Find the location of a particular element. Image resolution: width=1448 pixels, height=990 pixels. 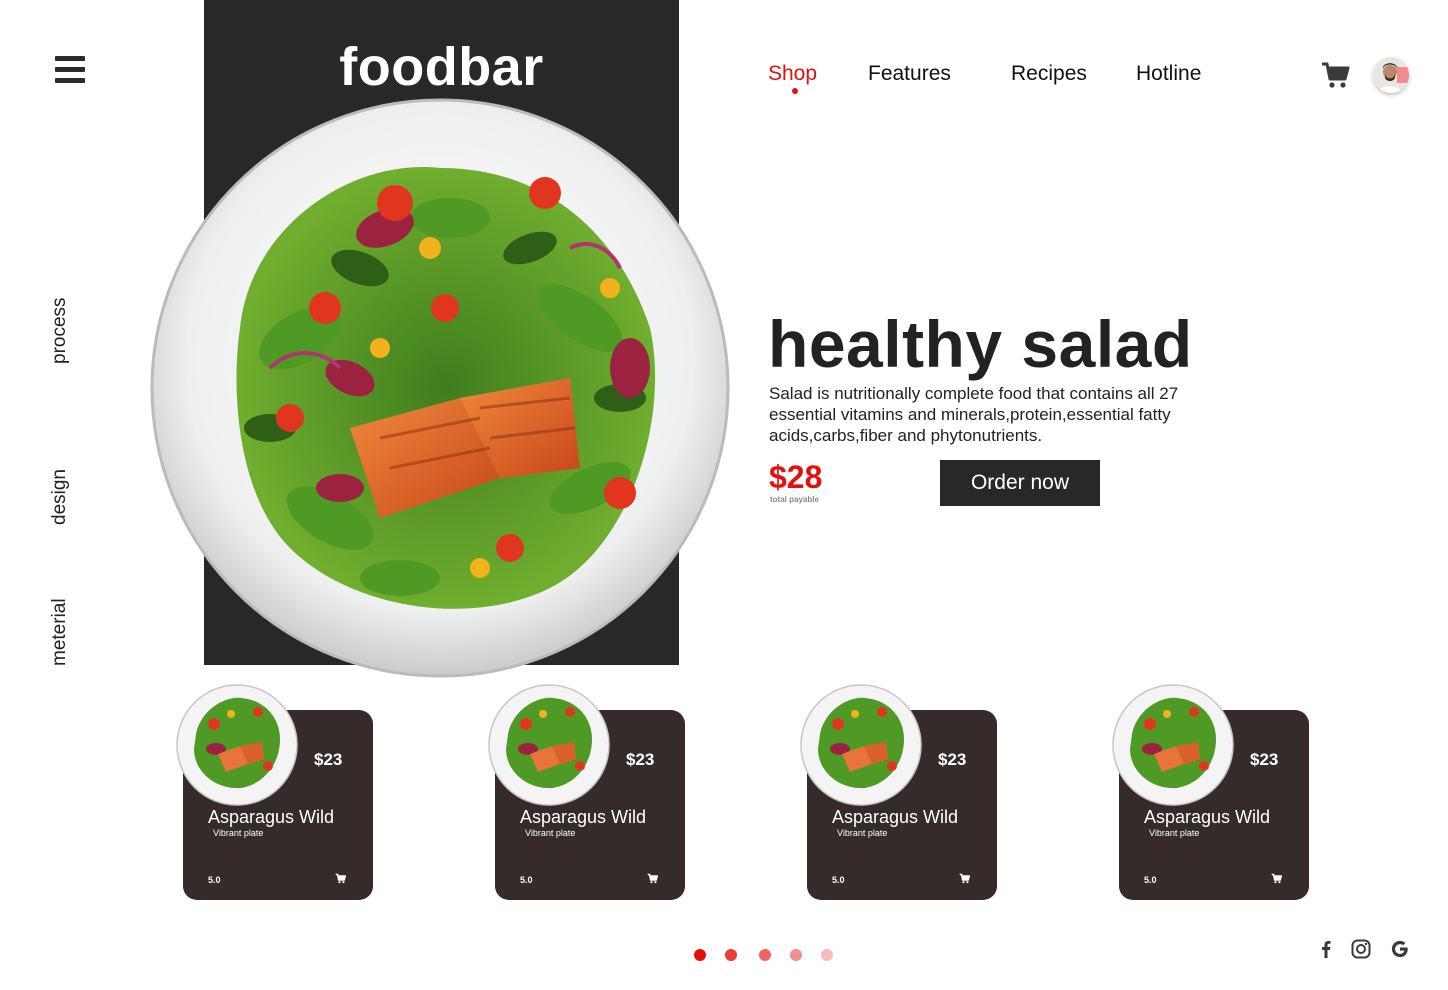

active-nav-indicator is located at coordinates (795, 91).